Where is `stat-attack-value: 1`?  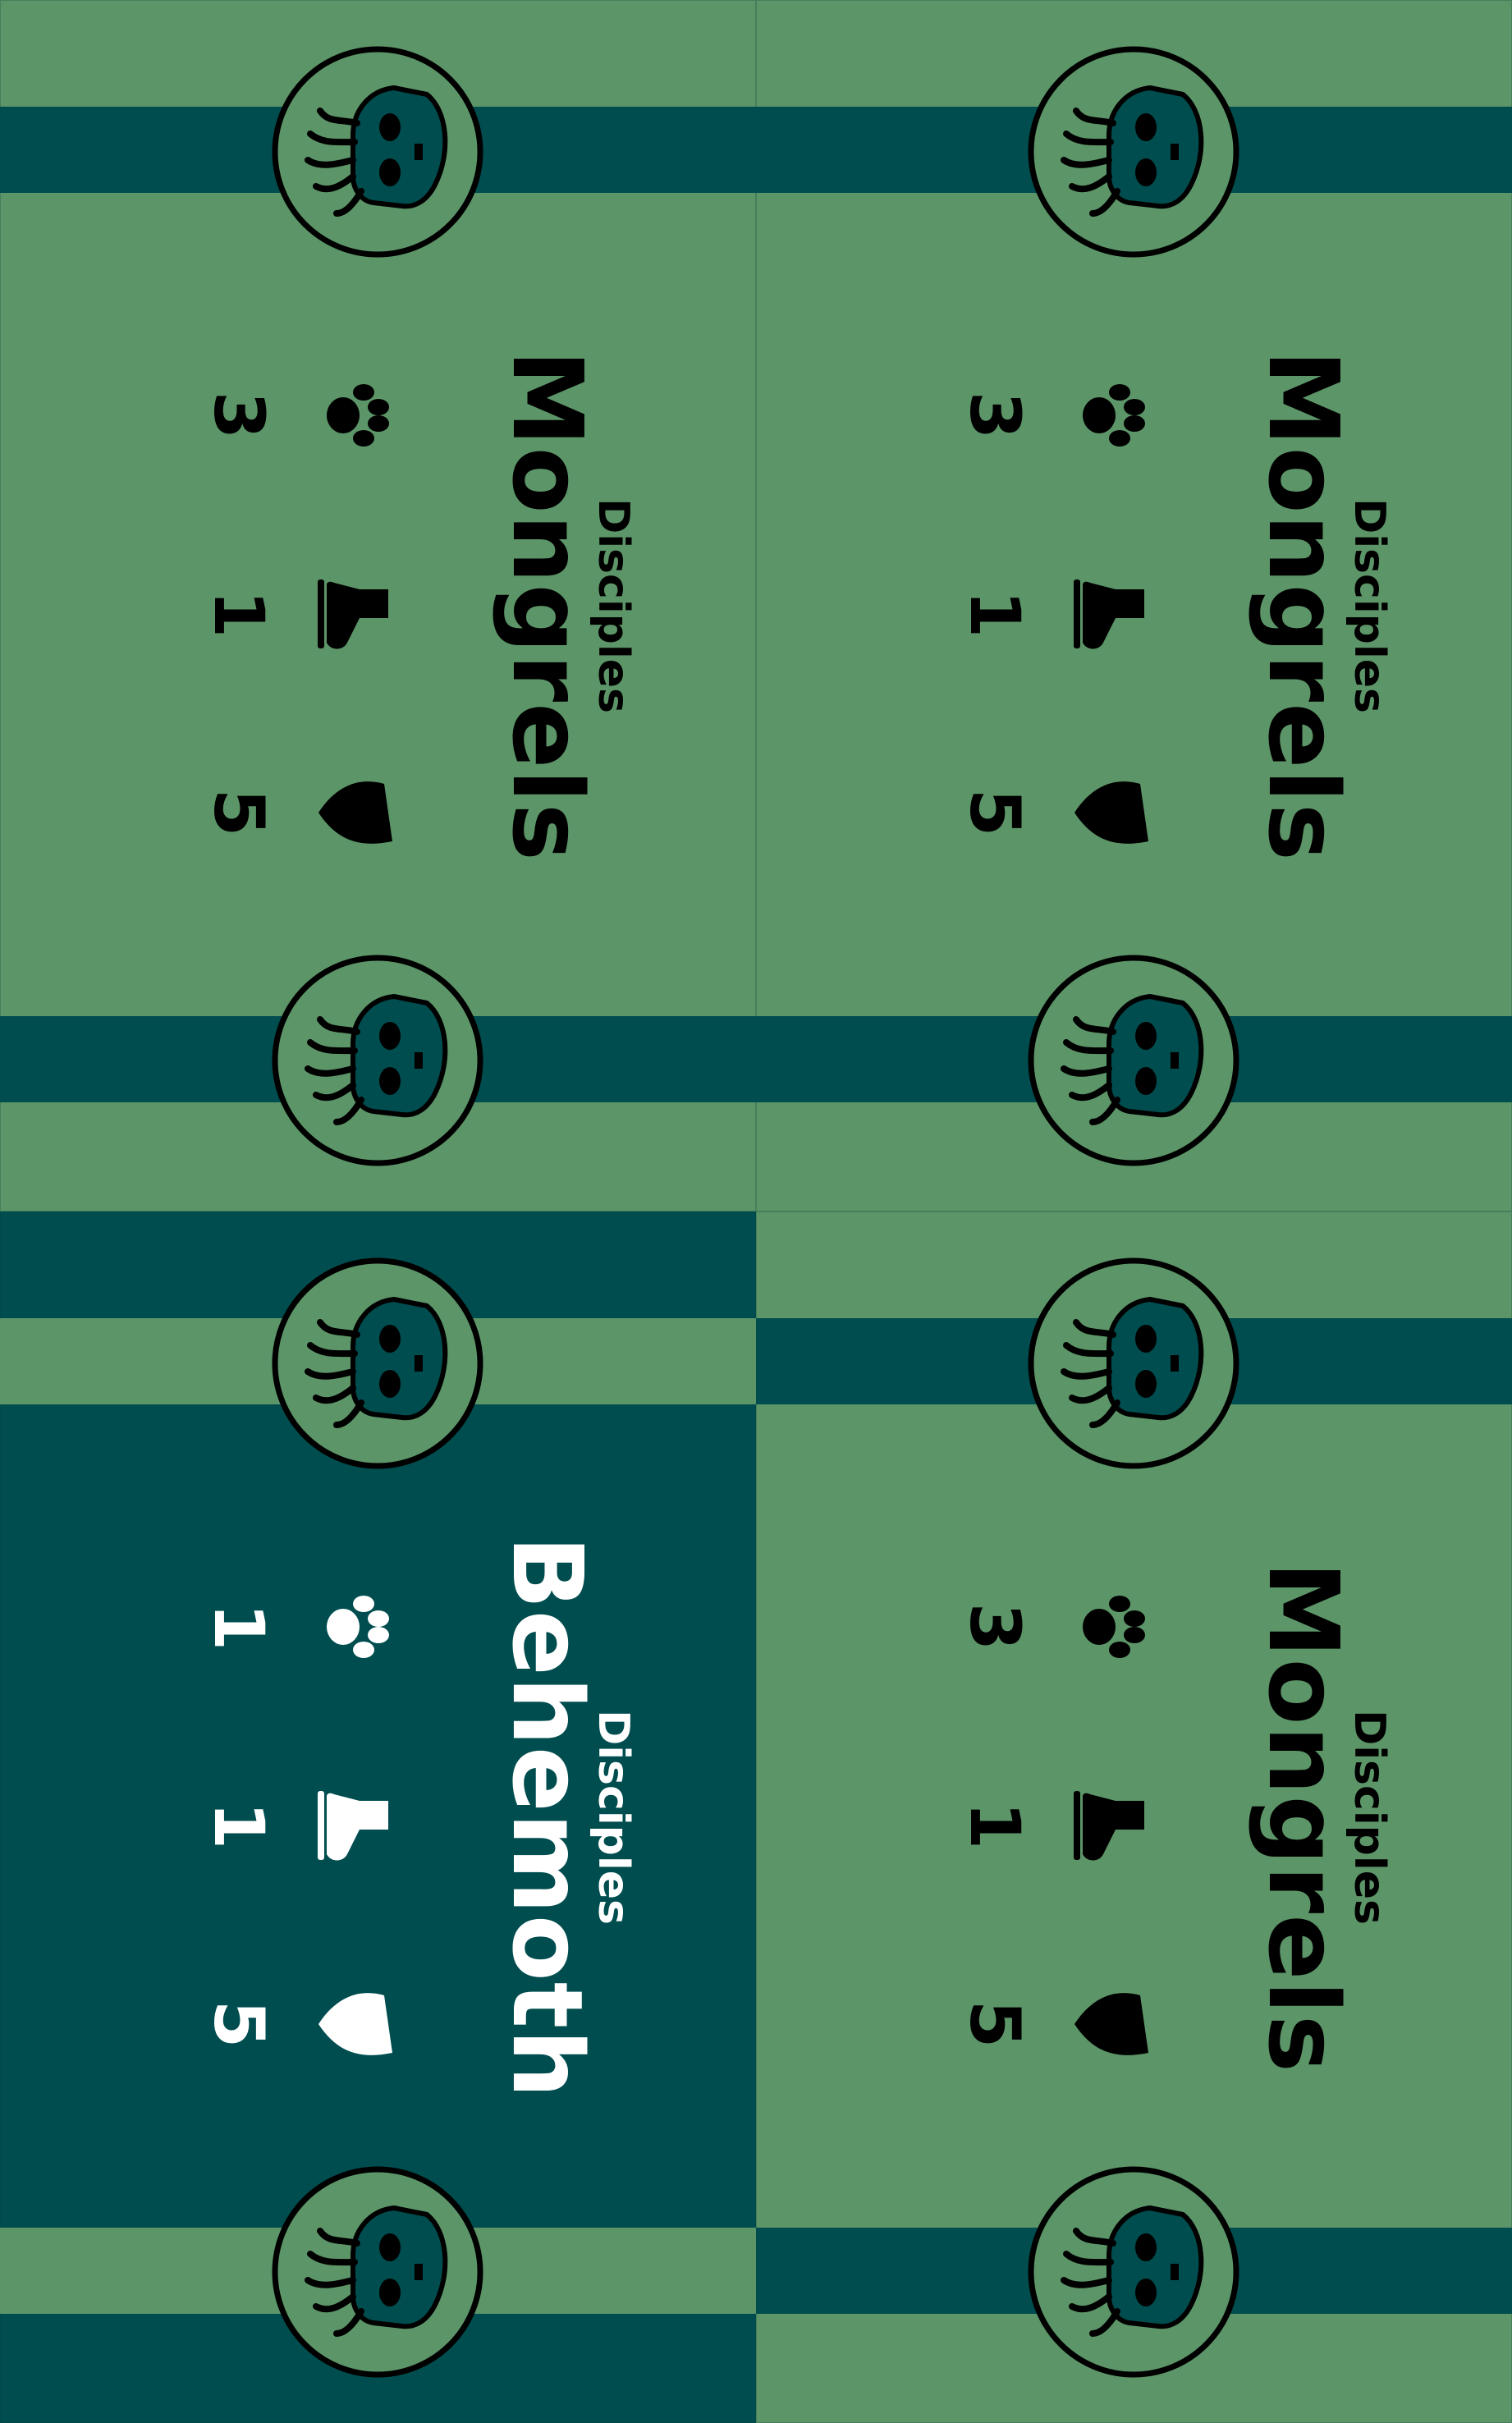
stat-attack-value: 1 is located at coordinates (239, 1626).